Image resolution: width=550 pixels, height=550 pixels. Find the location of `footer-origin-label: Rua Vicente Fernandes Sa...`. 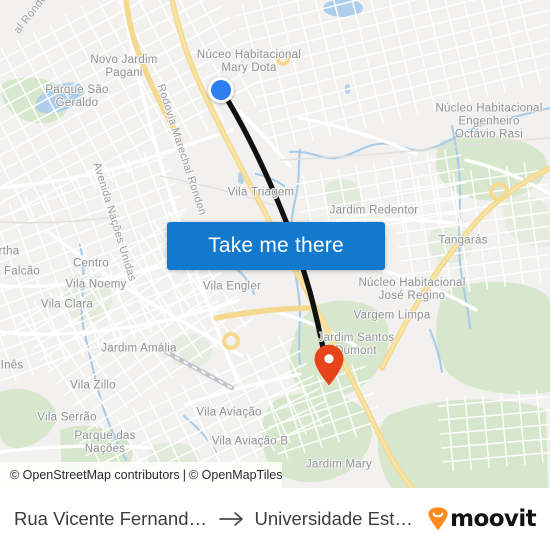

footer-origin-label: Rua Vicente Fernandes Sa... is located at coordinates (112, 519).